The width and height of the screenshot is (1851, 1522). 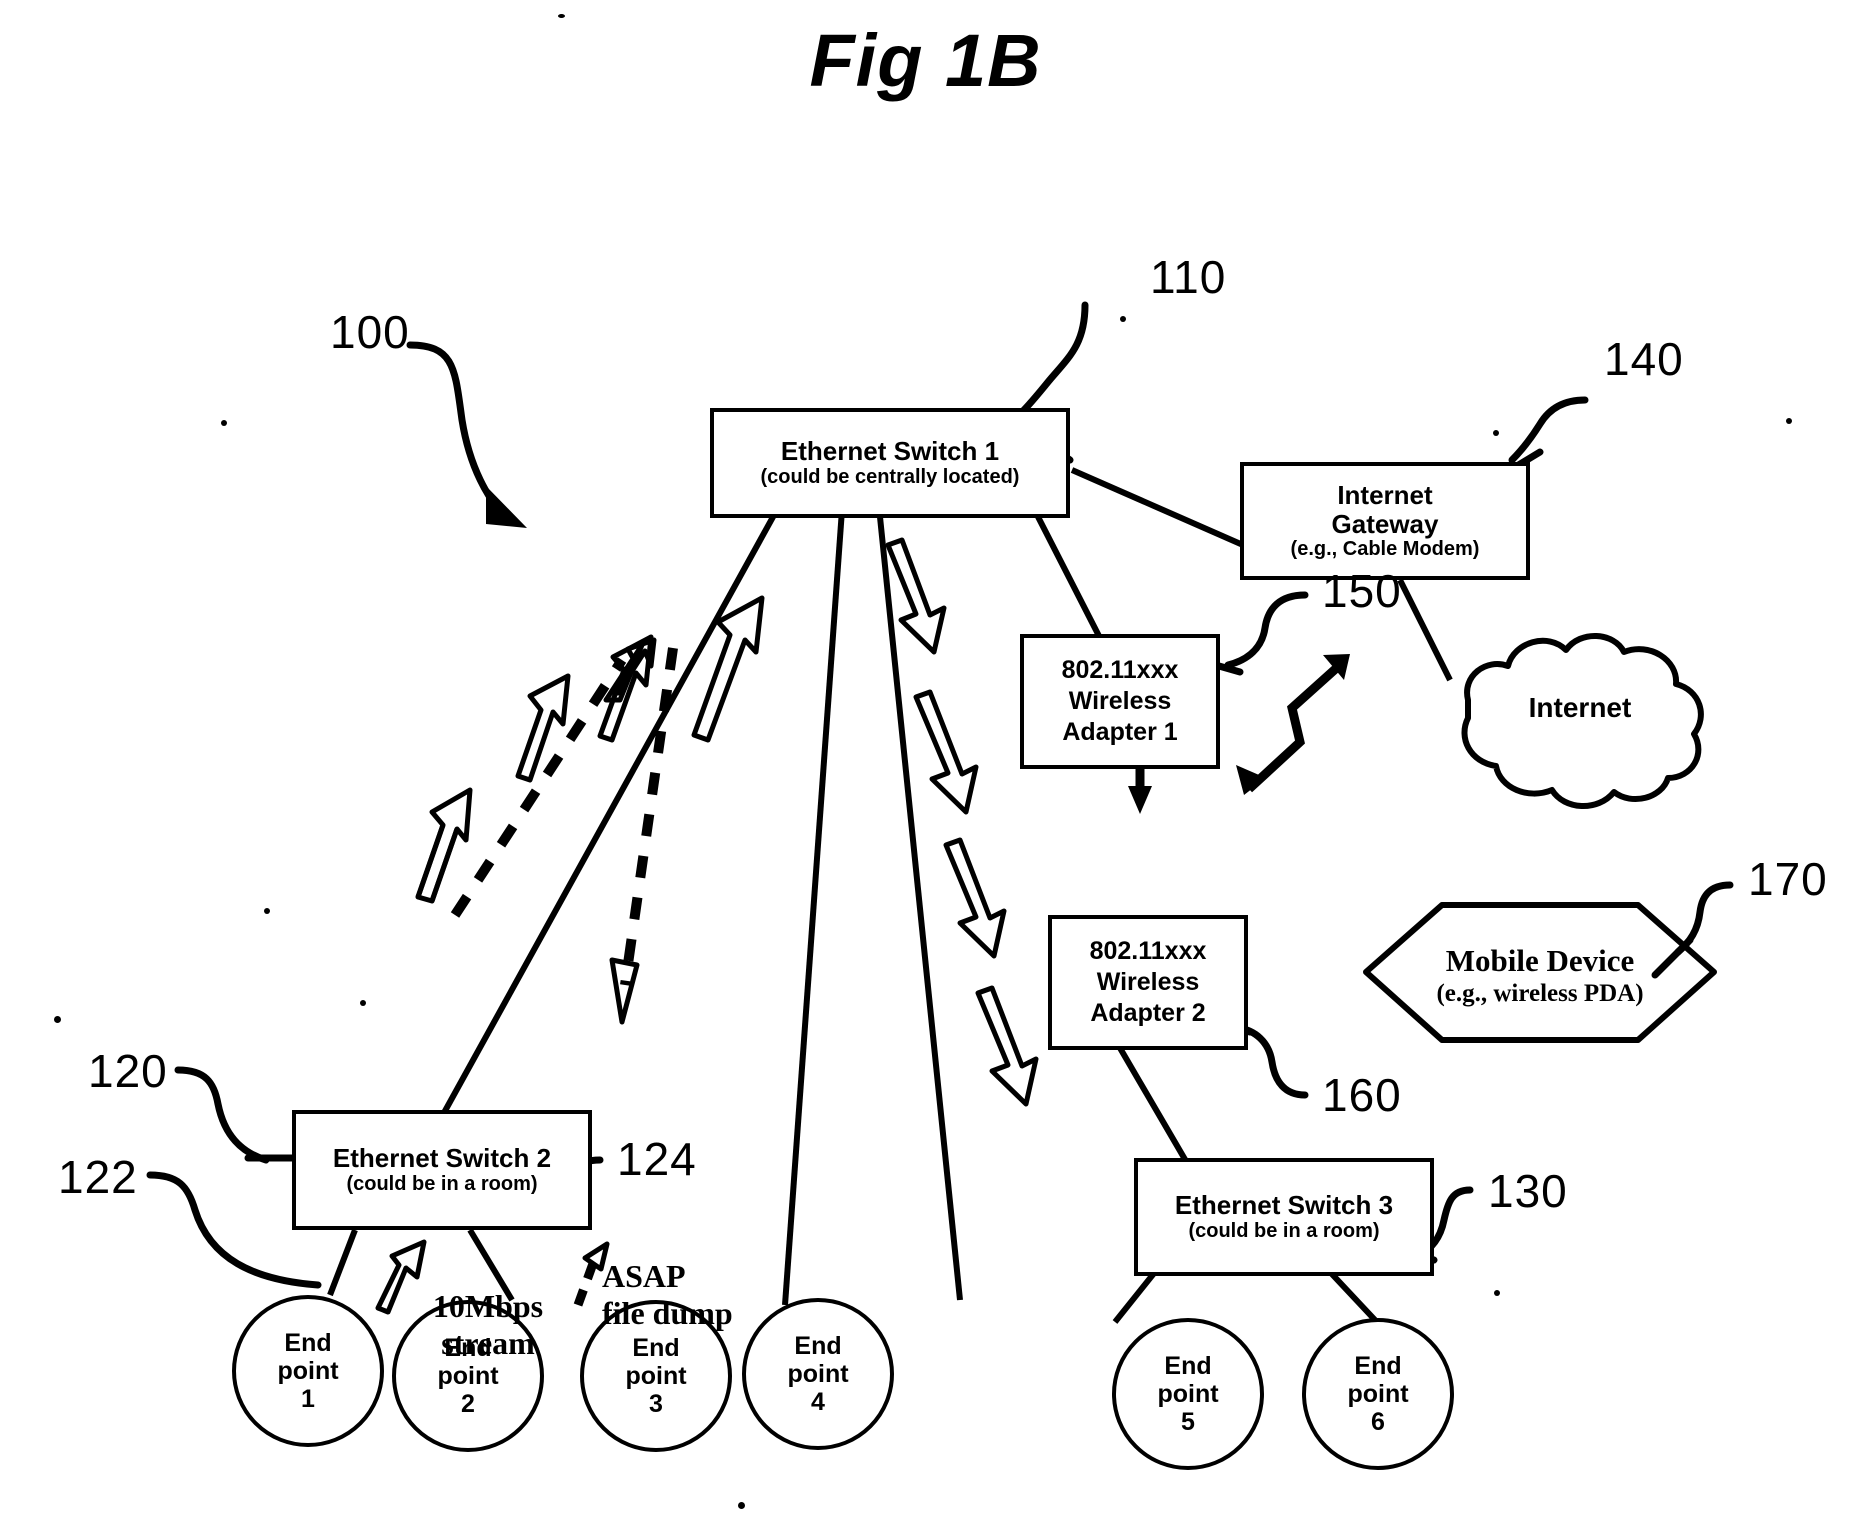 I want to click on reference-numeral-140: 140, so click(x=1644, y=359).